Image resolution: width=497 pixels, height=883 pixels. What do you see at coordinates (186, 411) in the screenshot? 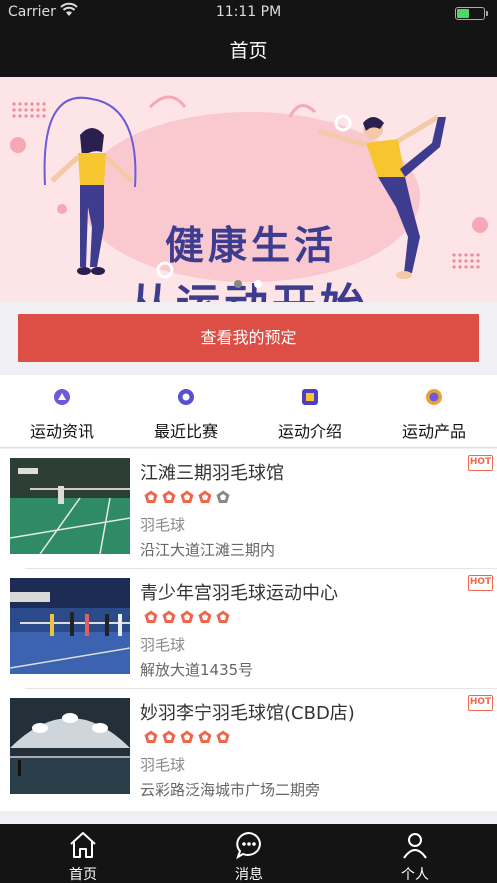
I see `quick-menu-item-1: 最近比赛` at bounding box center [186, 411].